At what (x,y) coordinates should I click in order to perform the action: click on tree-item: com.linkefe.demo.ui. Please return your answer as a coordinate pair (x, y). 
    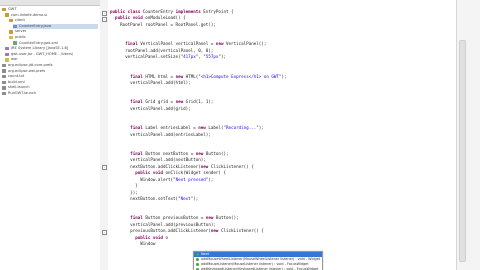
    Looking at the image, I should click on (51, 15).